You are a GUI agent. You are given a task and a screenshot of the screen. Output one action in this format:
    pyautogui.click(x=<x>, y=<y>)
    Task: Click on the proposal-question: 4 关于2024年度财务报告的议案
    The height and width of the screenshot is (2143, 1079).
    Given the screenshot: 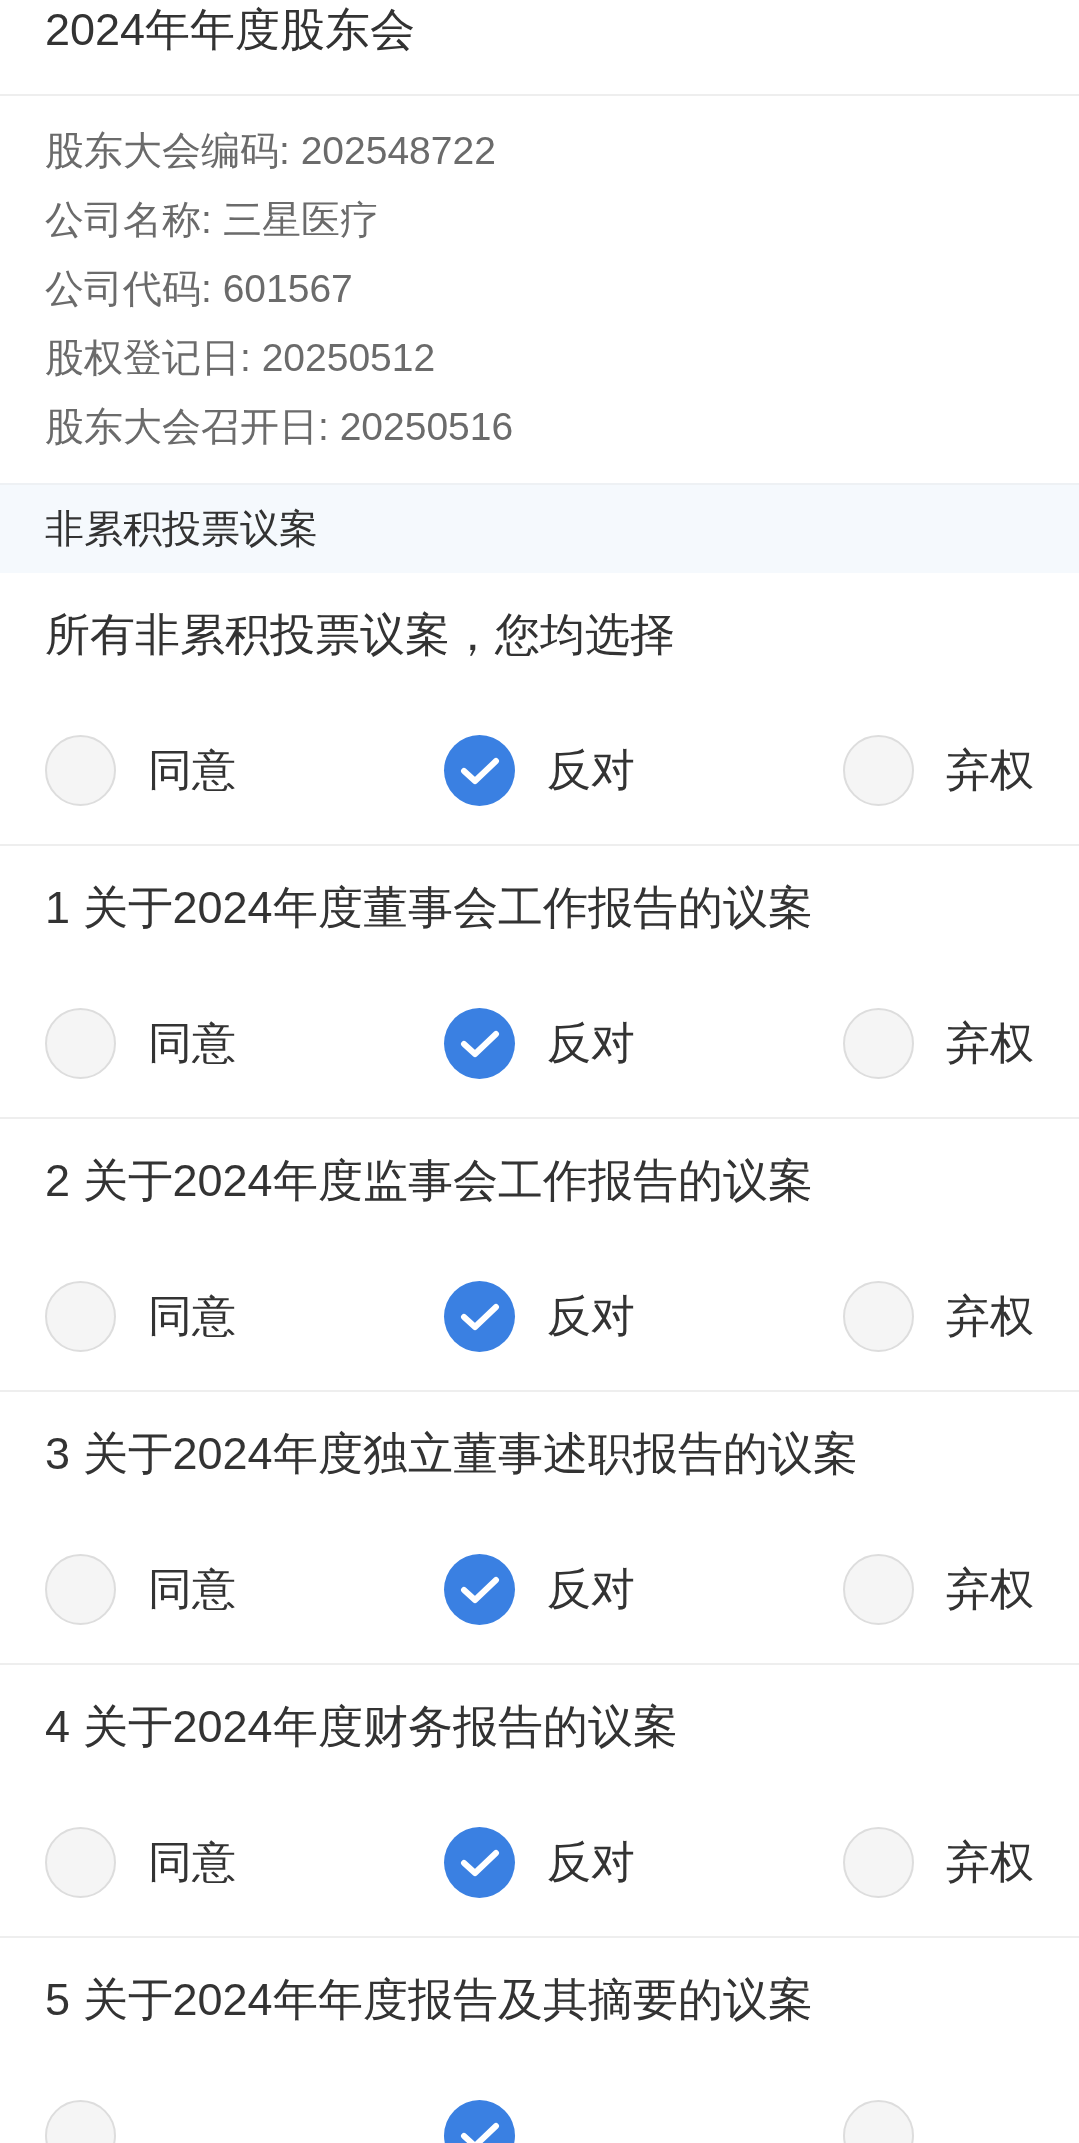 What is the action you would take?
    pyautogui.click(x=361, y=1727)
    